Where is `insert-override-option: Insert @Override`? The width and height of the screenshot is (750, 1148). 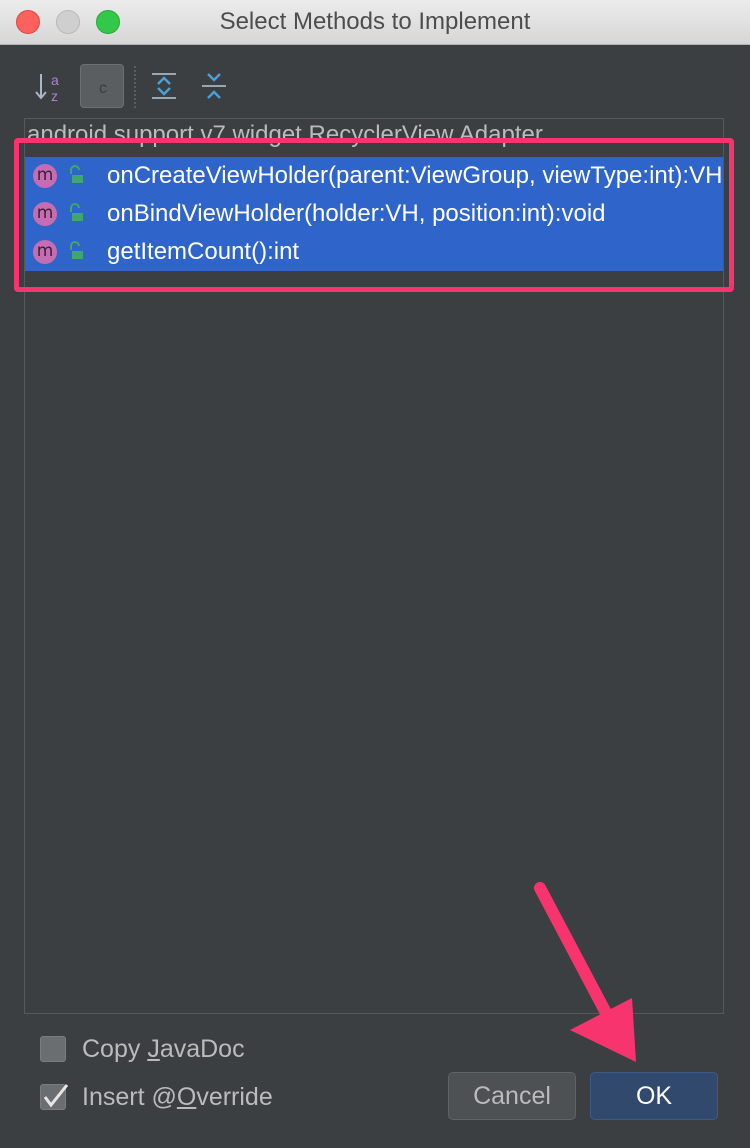 insert-override-option: Insert @Override is located at coordinates (156, 1097).